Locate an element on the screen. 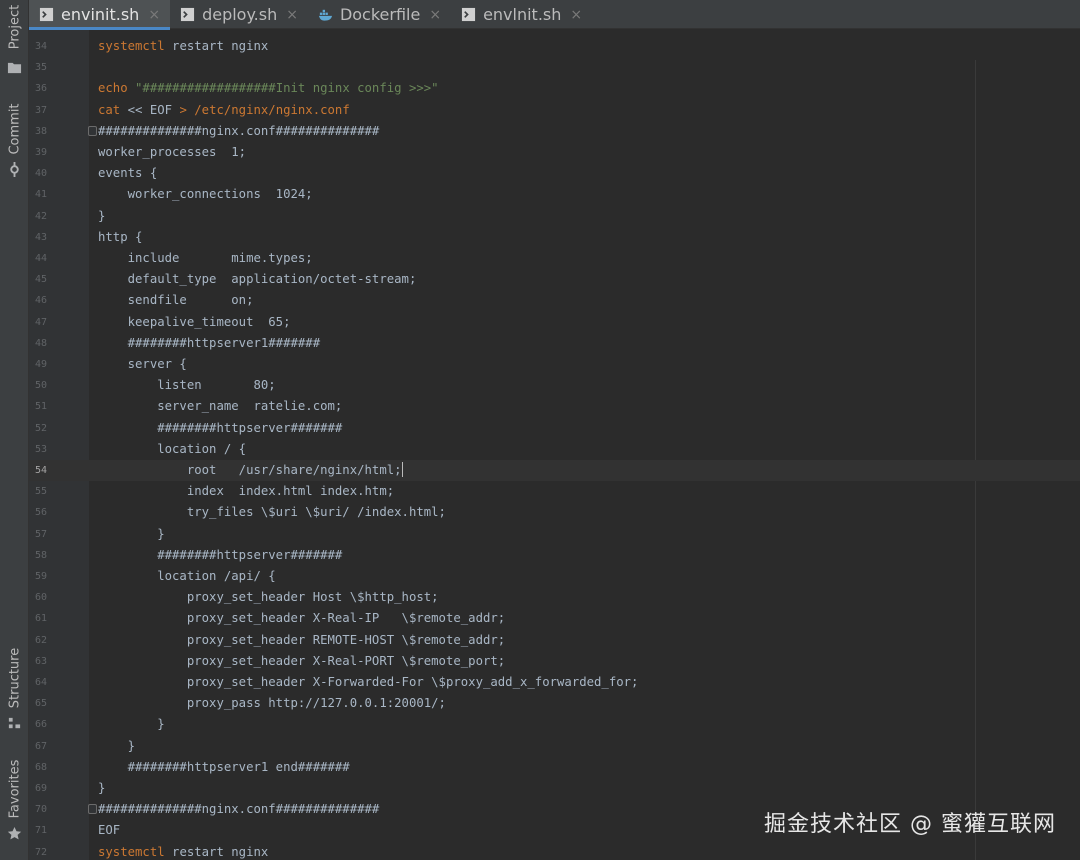  code-line: 44 include mime.types; is located at coordinates (554, 258).